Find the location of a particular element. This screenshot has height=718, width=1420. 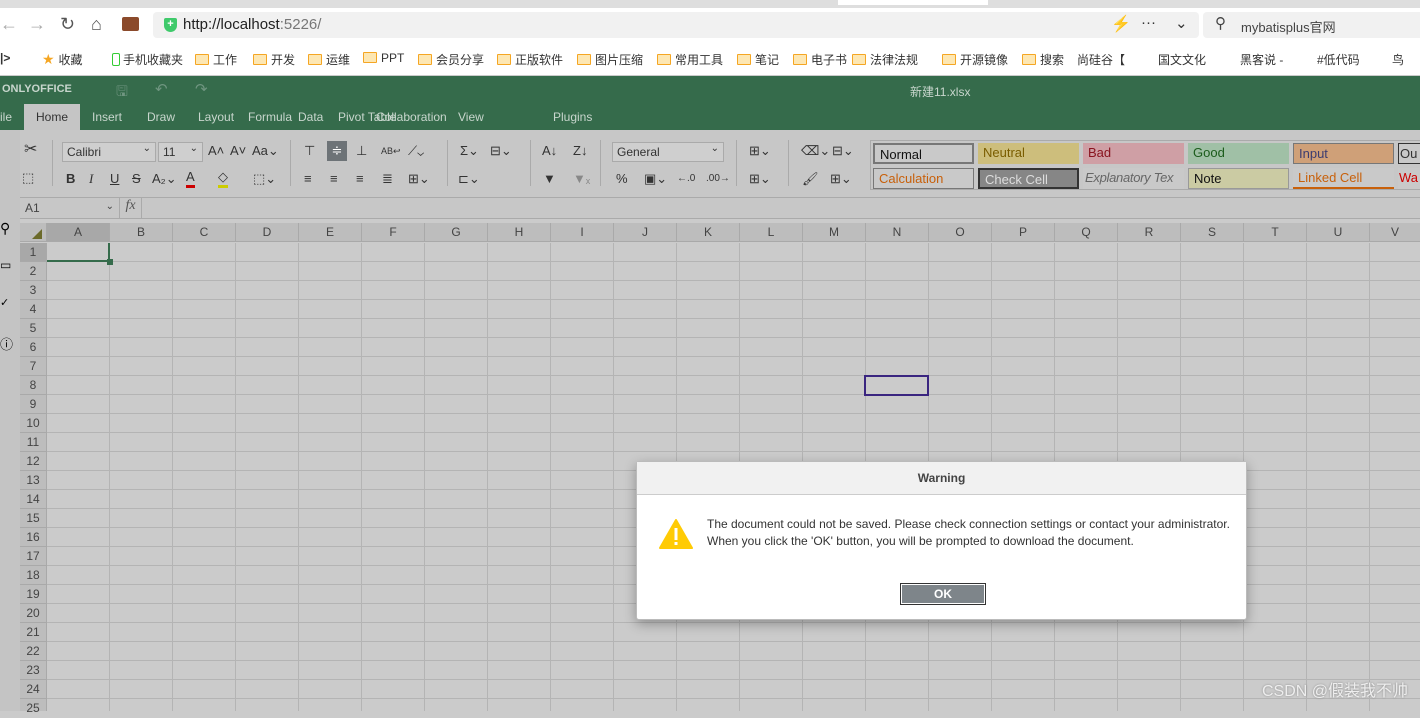

cell-L11 is located at coordinates (771, 442).